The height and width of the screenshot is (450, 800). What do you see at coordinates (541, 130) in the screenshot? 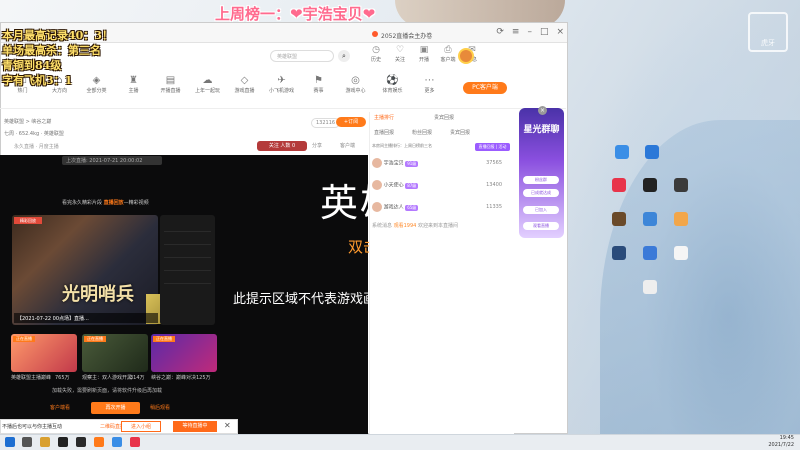
I see `promo-title: 星光群聊` at bounding box center [541, 130].